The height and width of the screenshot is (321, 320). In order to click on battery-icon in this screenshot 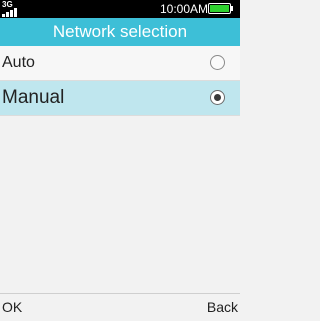, I will do `click(221, 9)`.